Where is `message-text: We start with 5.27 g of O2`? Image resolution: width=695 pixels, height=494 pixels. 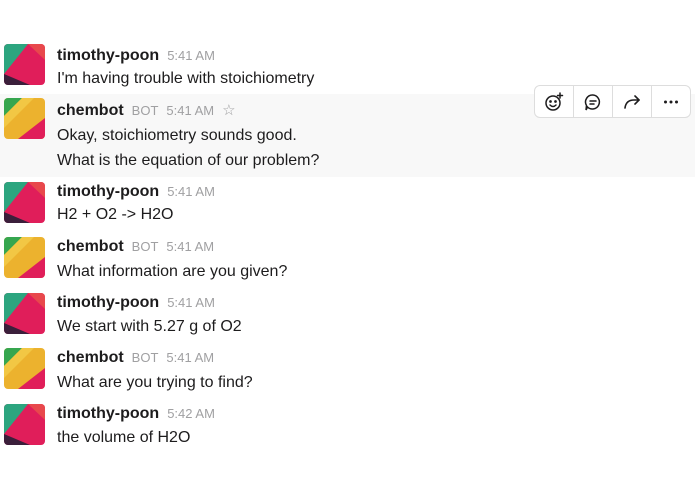 message-text: We start with 5.27 g of O2 is located at coordinates (149, 326).